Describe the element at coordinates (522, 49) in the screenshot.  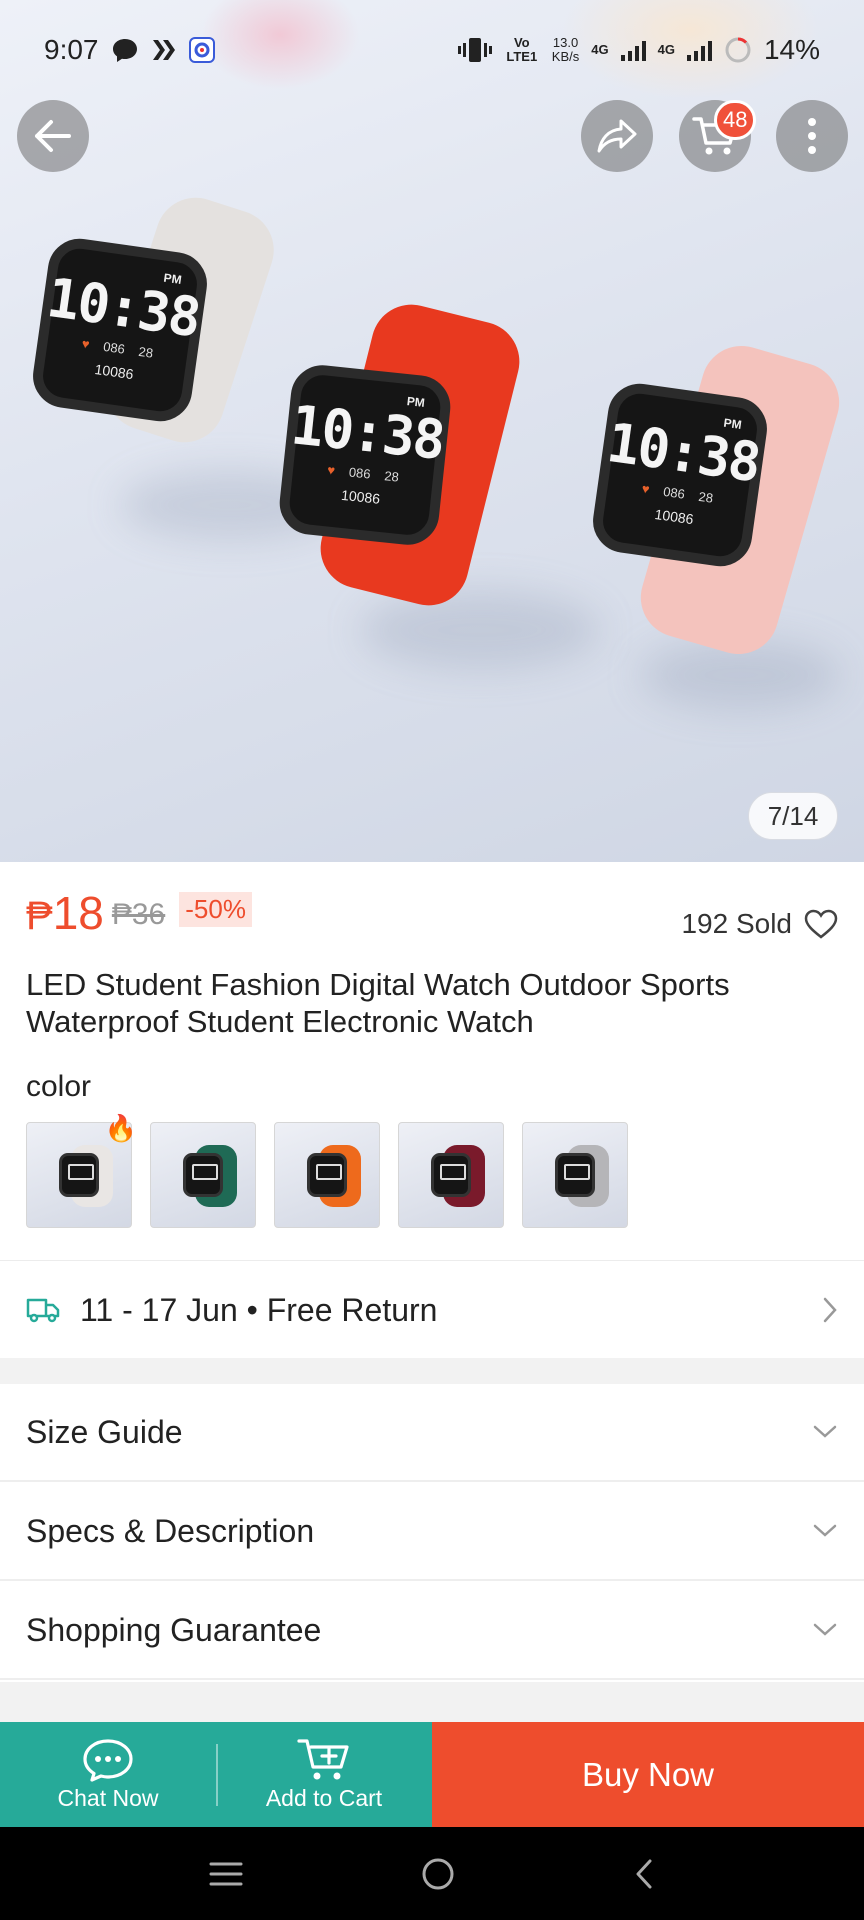
I see `volte-indicator: Vo LTE1` at that location.